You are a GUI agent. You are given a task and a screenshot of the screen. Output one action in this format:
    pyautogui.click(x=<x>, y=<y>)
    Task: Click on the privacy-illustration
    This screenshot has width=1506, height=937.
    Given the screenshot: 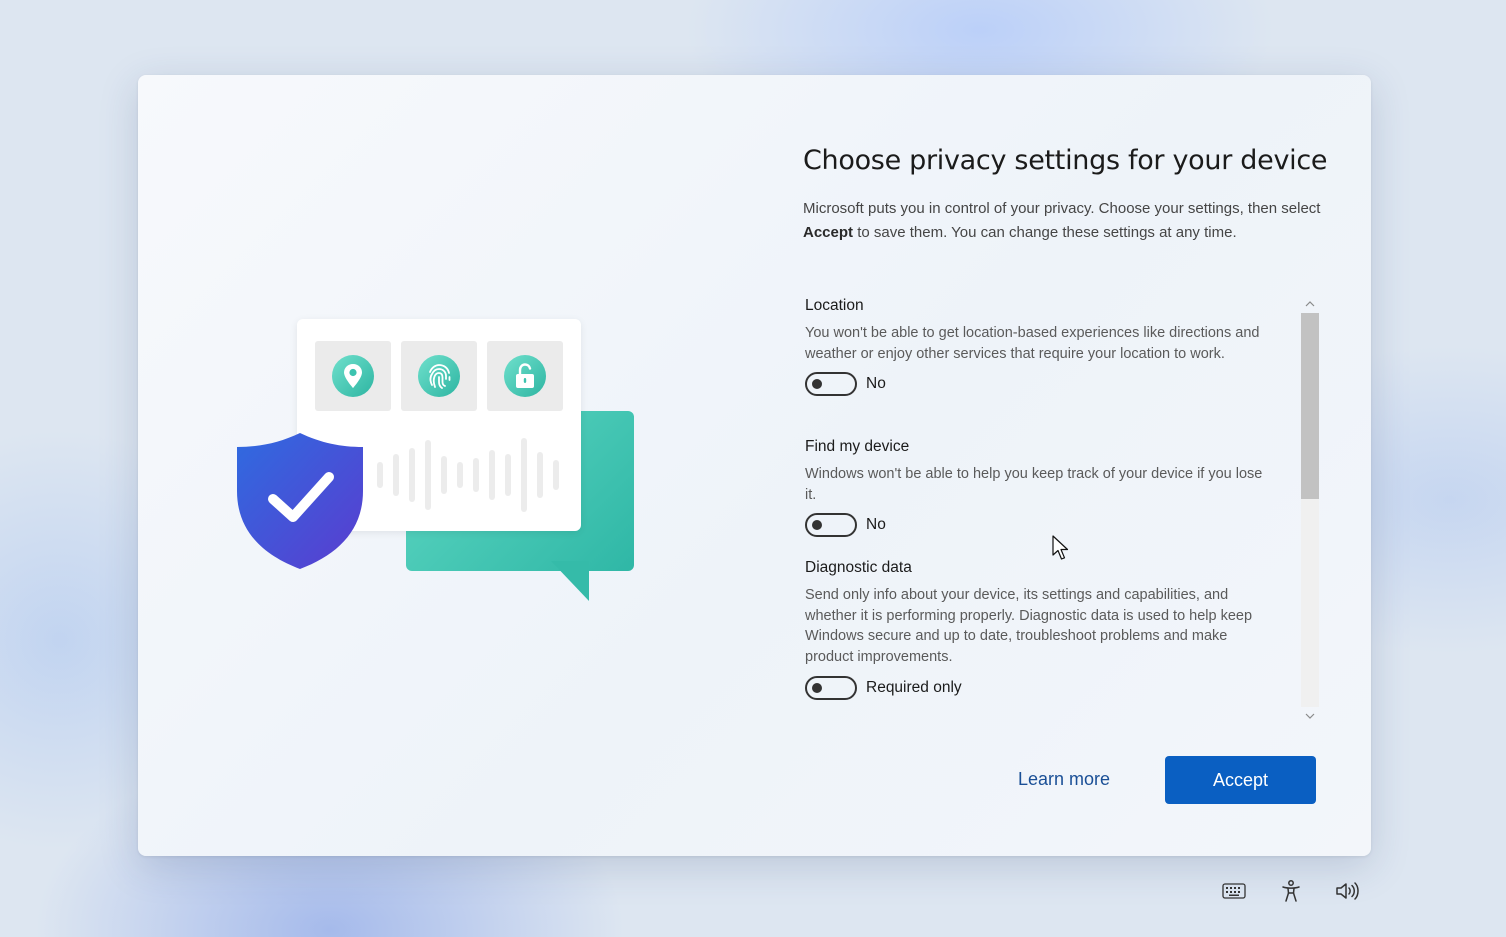 What is the action you would take?
    pyautogui.click(x=438, y=460)
    